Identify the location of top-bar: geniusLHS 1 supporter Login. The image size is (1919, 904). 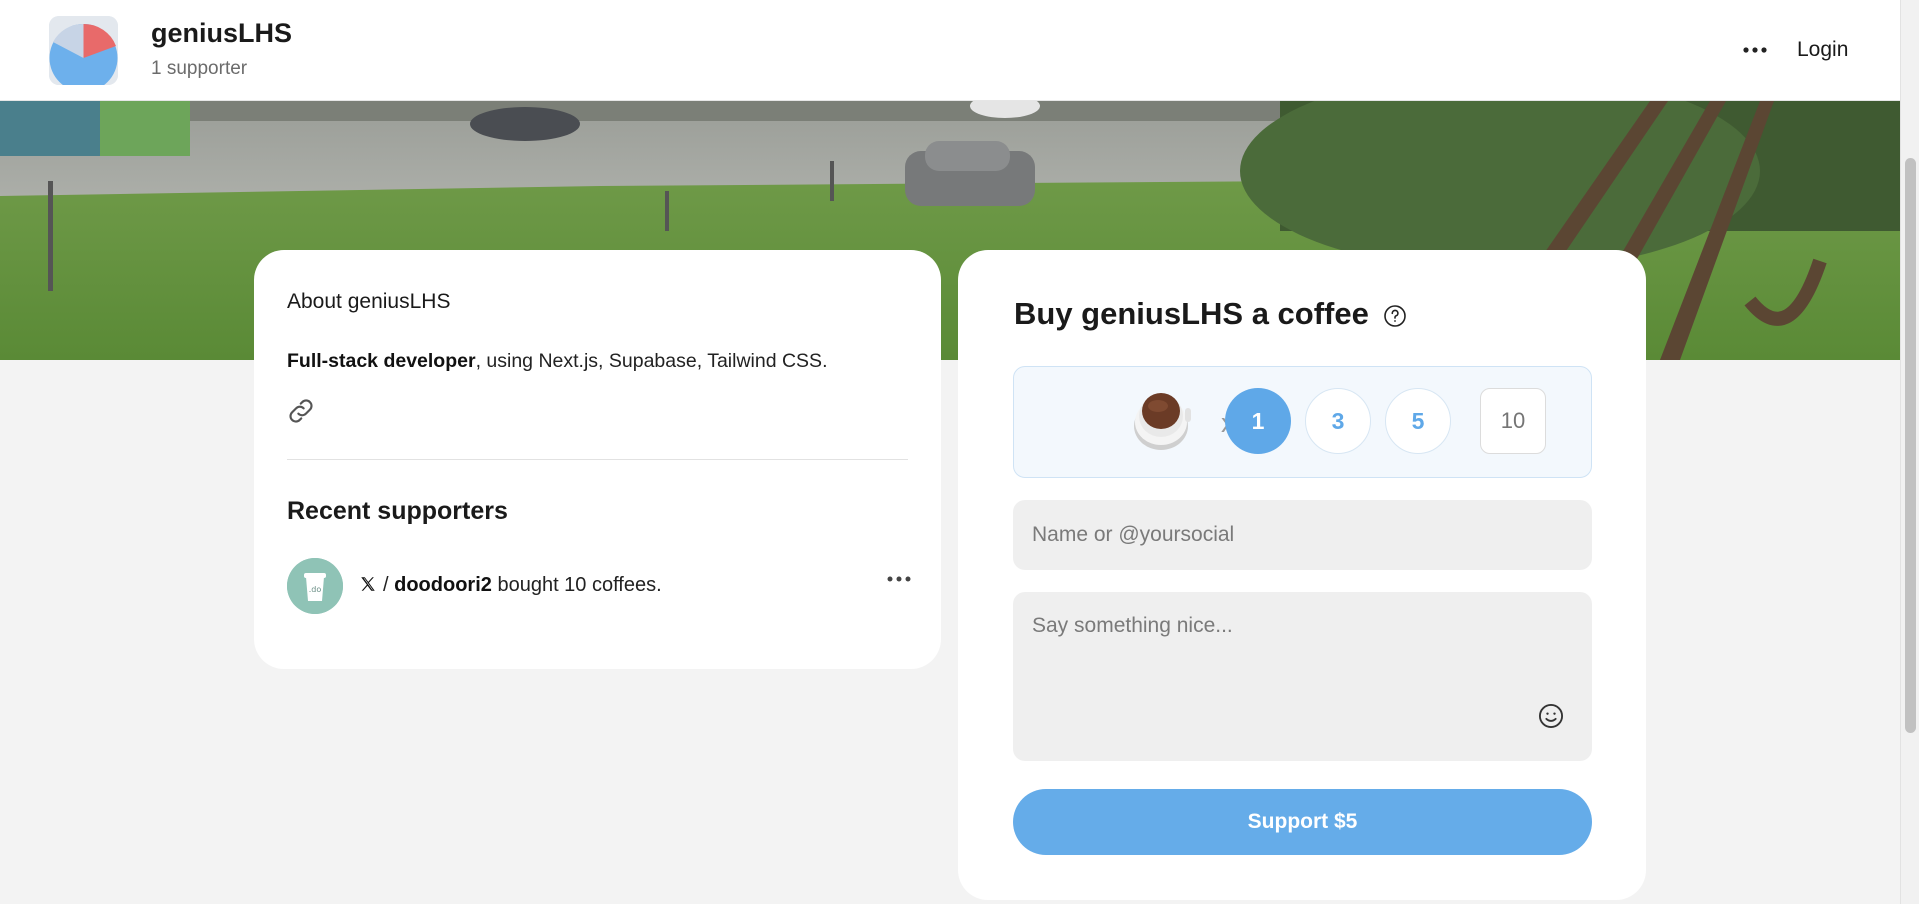
(950, 50).